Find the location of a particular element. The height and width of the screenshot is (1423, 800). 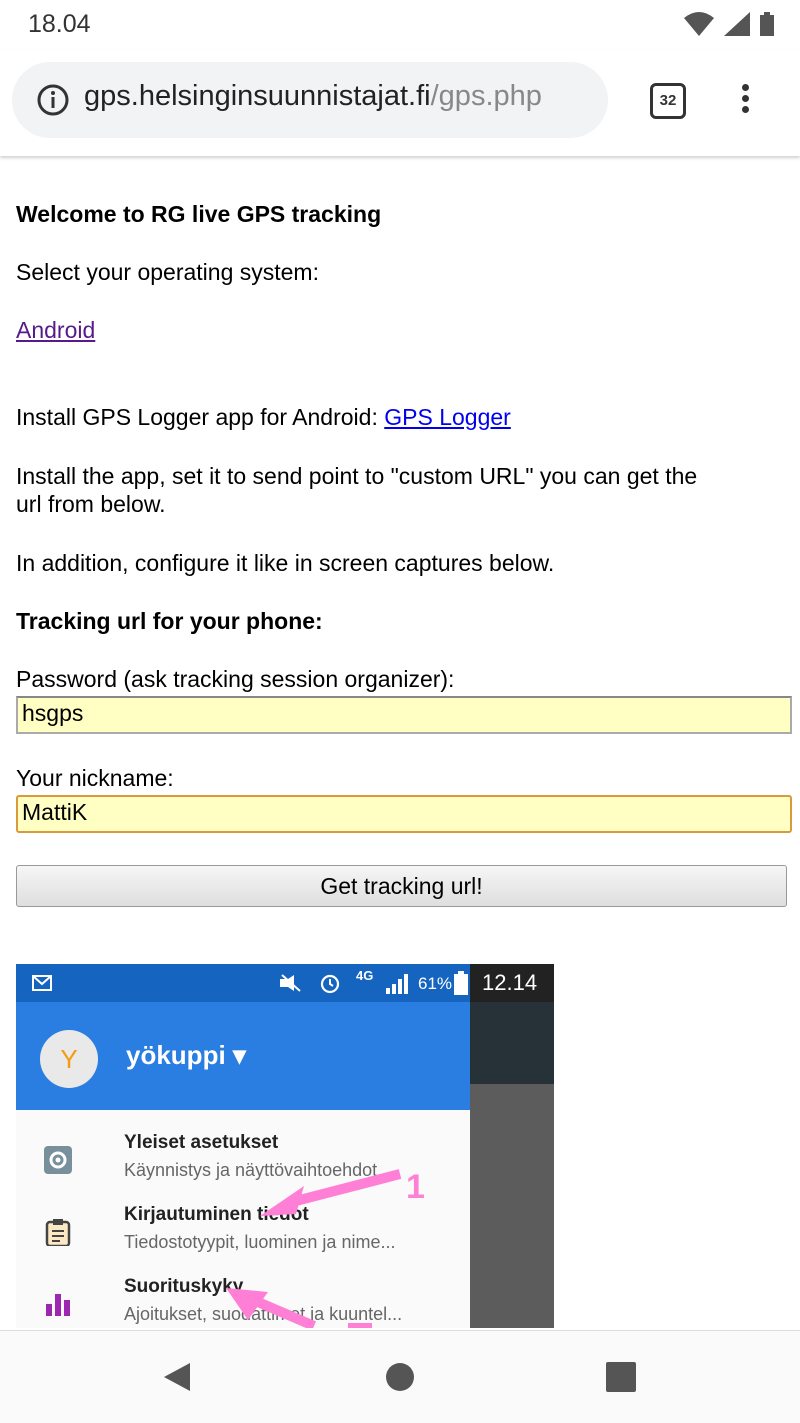

android-link: Android is located at coordinates (55, 330).